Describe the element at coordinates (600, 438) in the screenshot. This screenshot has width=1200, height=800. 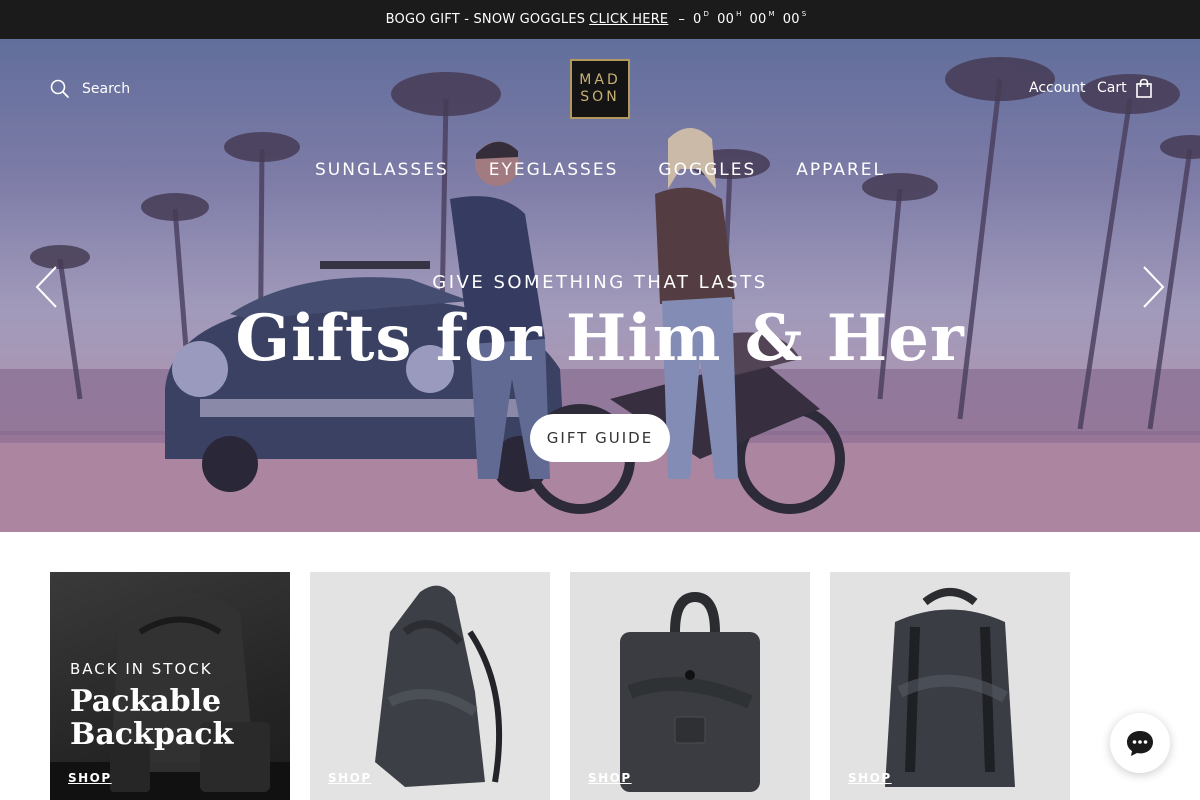
I see `gift-guide-button: GIFT GUIDE` at that location.